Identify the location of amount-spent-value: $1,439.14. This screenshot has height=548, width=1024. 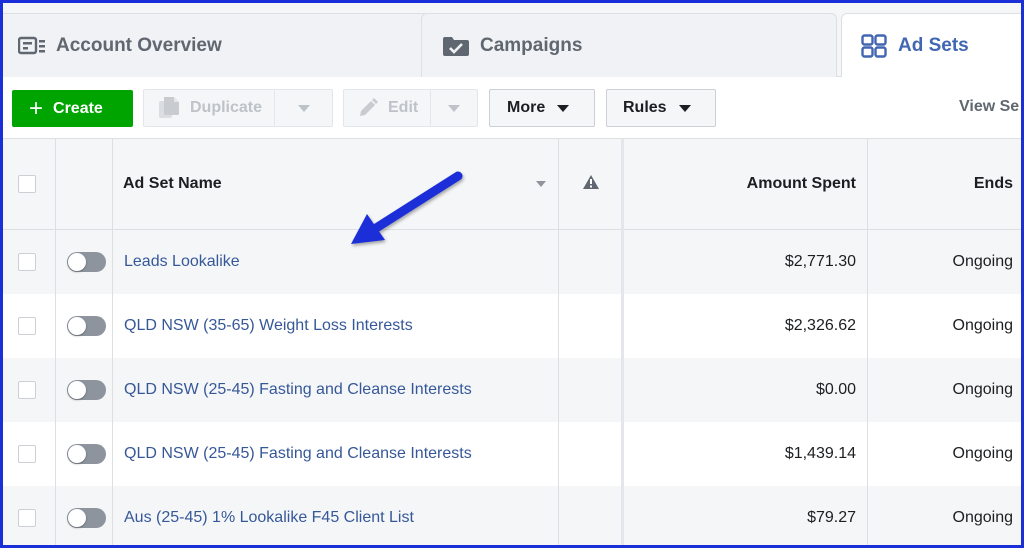
(820, 453).